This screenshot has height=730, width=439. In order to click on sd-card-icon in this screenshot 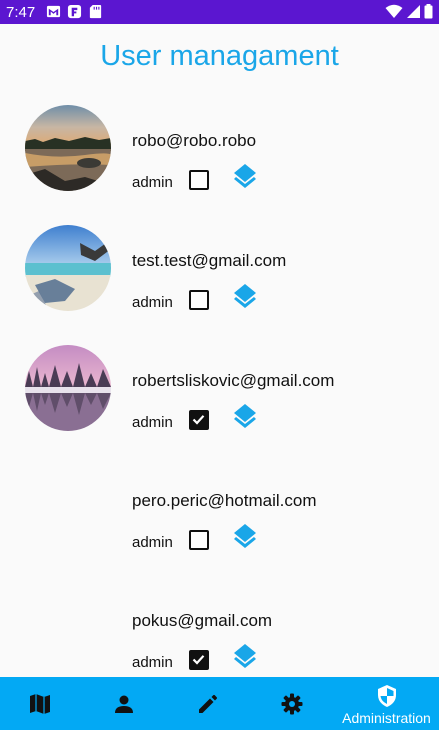, I will do `click(95, 11)`.